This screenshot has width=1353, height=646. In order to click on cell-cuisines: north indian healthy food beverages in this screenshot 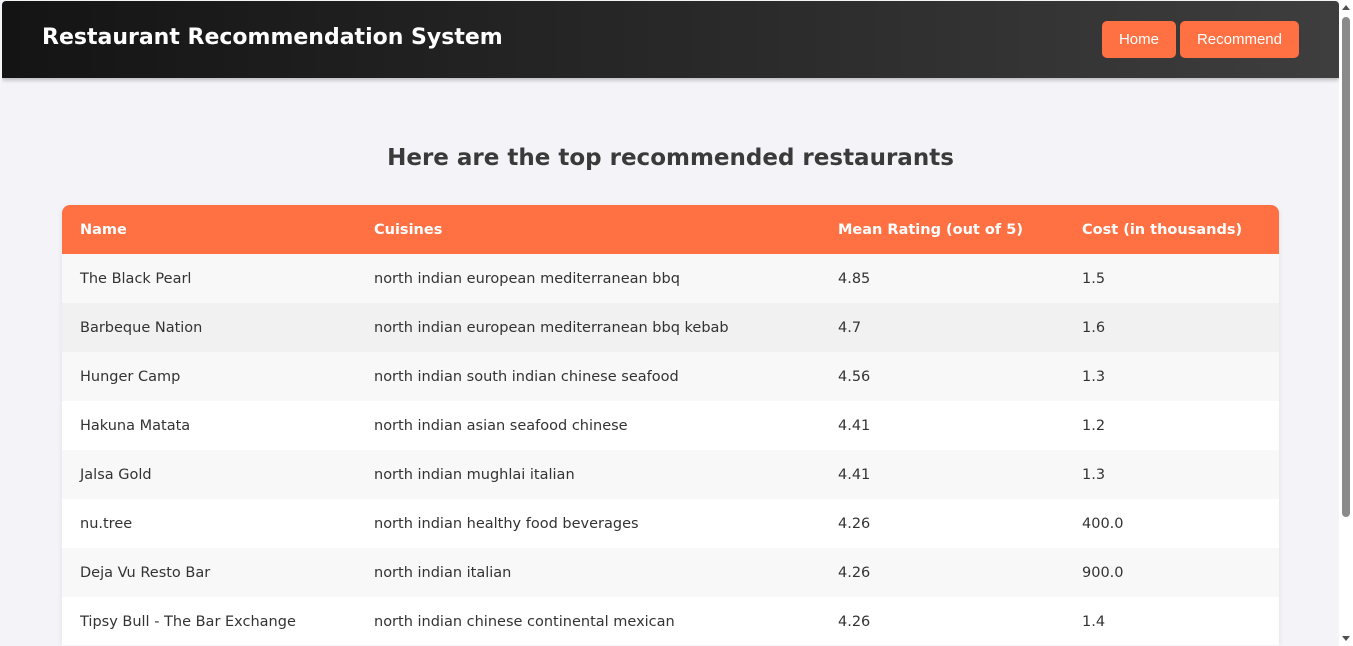, I will do `click(506, 523)`.